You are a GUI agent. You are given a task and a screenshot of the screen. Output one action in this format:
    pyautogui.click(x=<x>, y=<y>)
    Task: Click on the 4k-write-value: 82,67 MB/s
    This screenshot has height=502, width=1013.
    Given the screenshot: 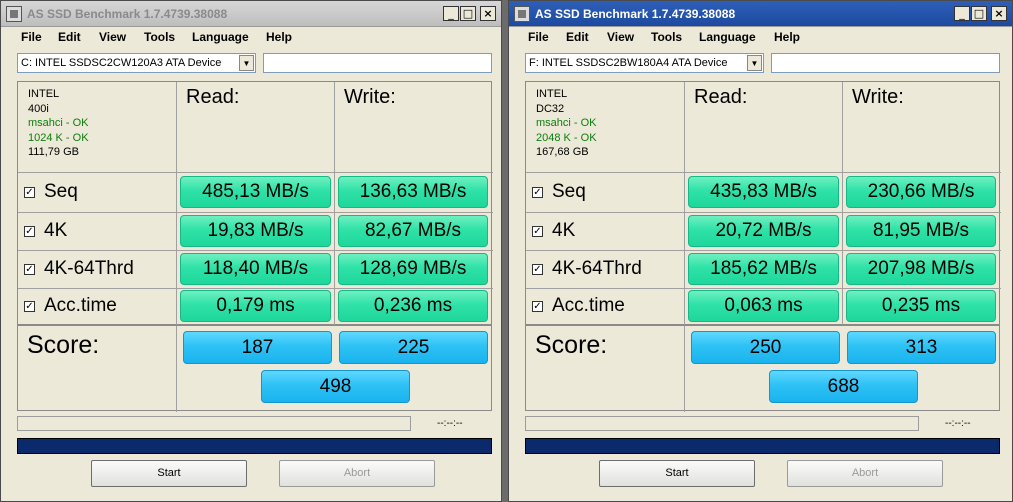 What is the action you would take?
    pyautogui.click(x=413, y=231)
    